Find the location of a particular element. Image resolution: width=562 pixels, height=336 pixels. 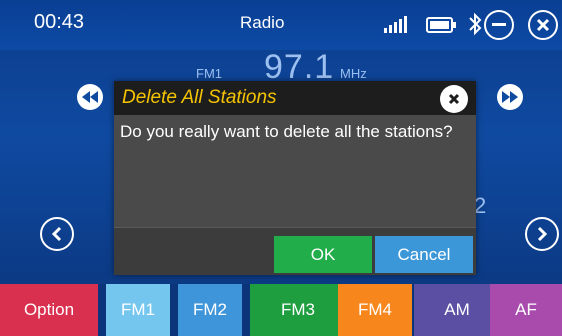

minimize-button is located at coordinates (499, 25).